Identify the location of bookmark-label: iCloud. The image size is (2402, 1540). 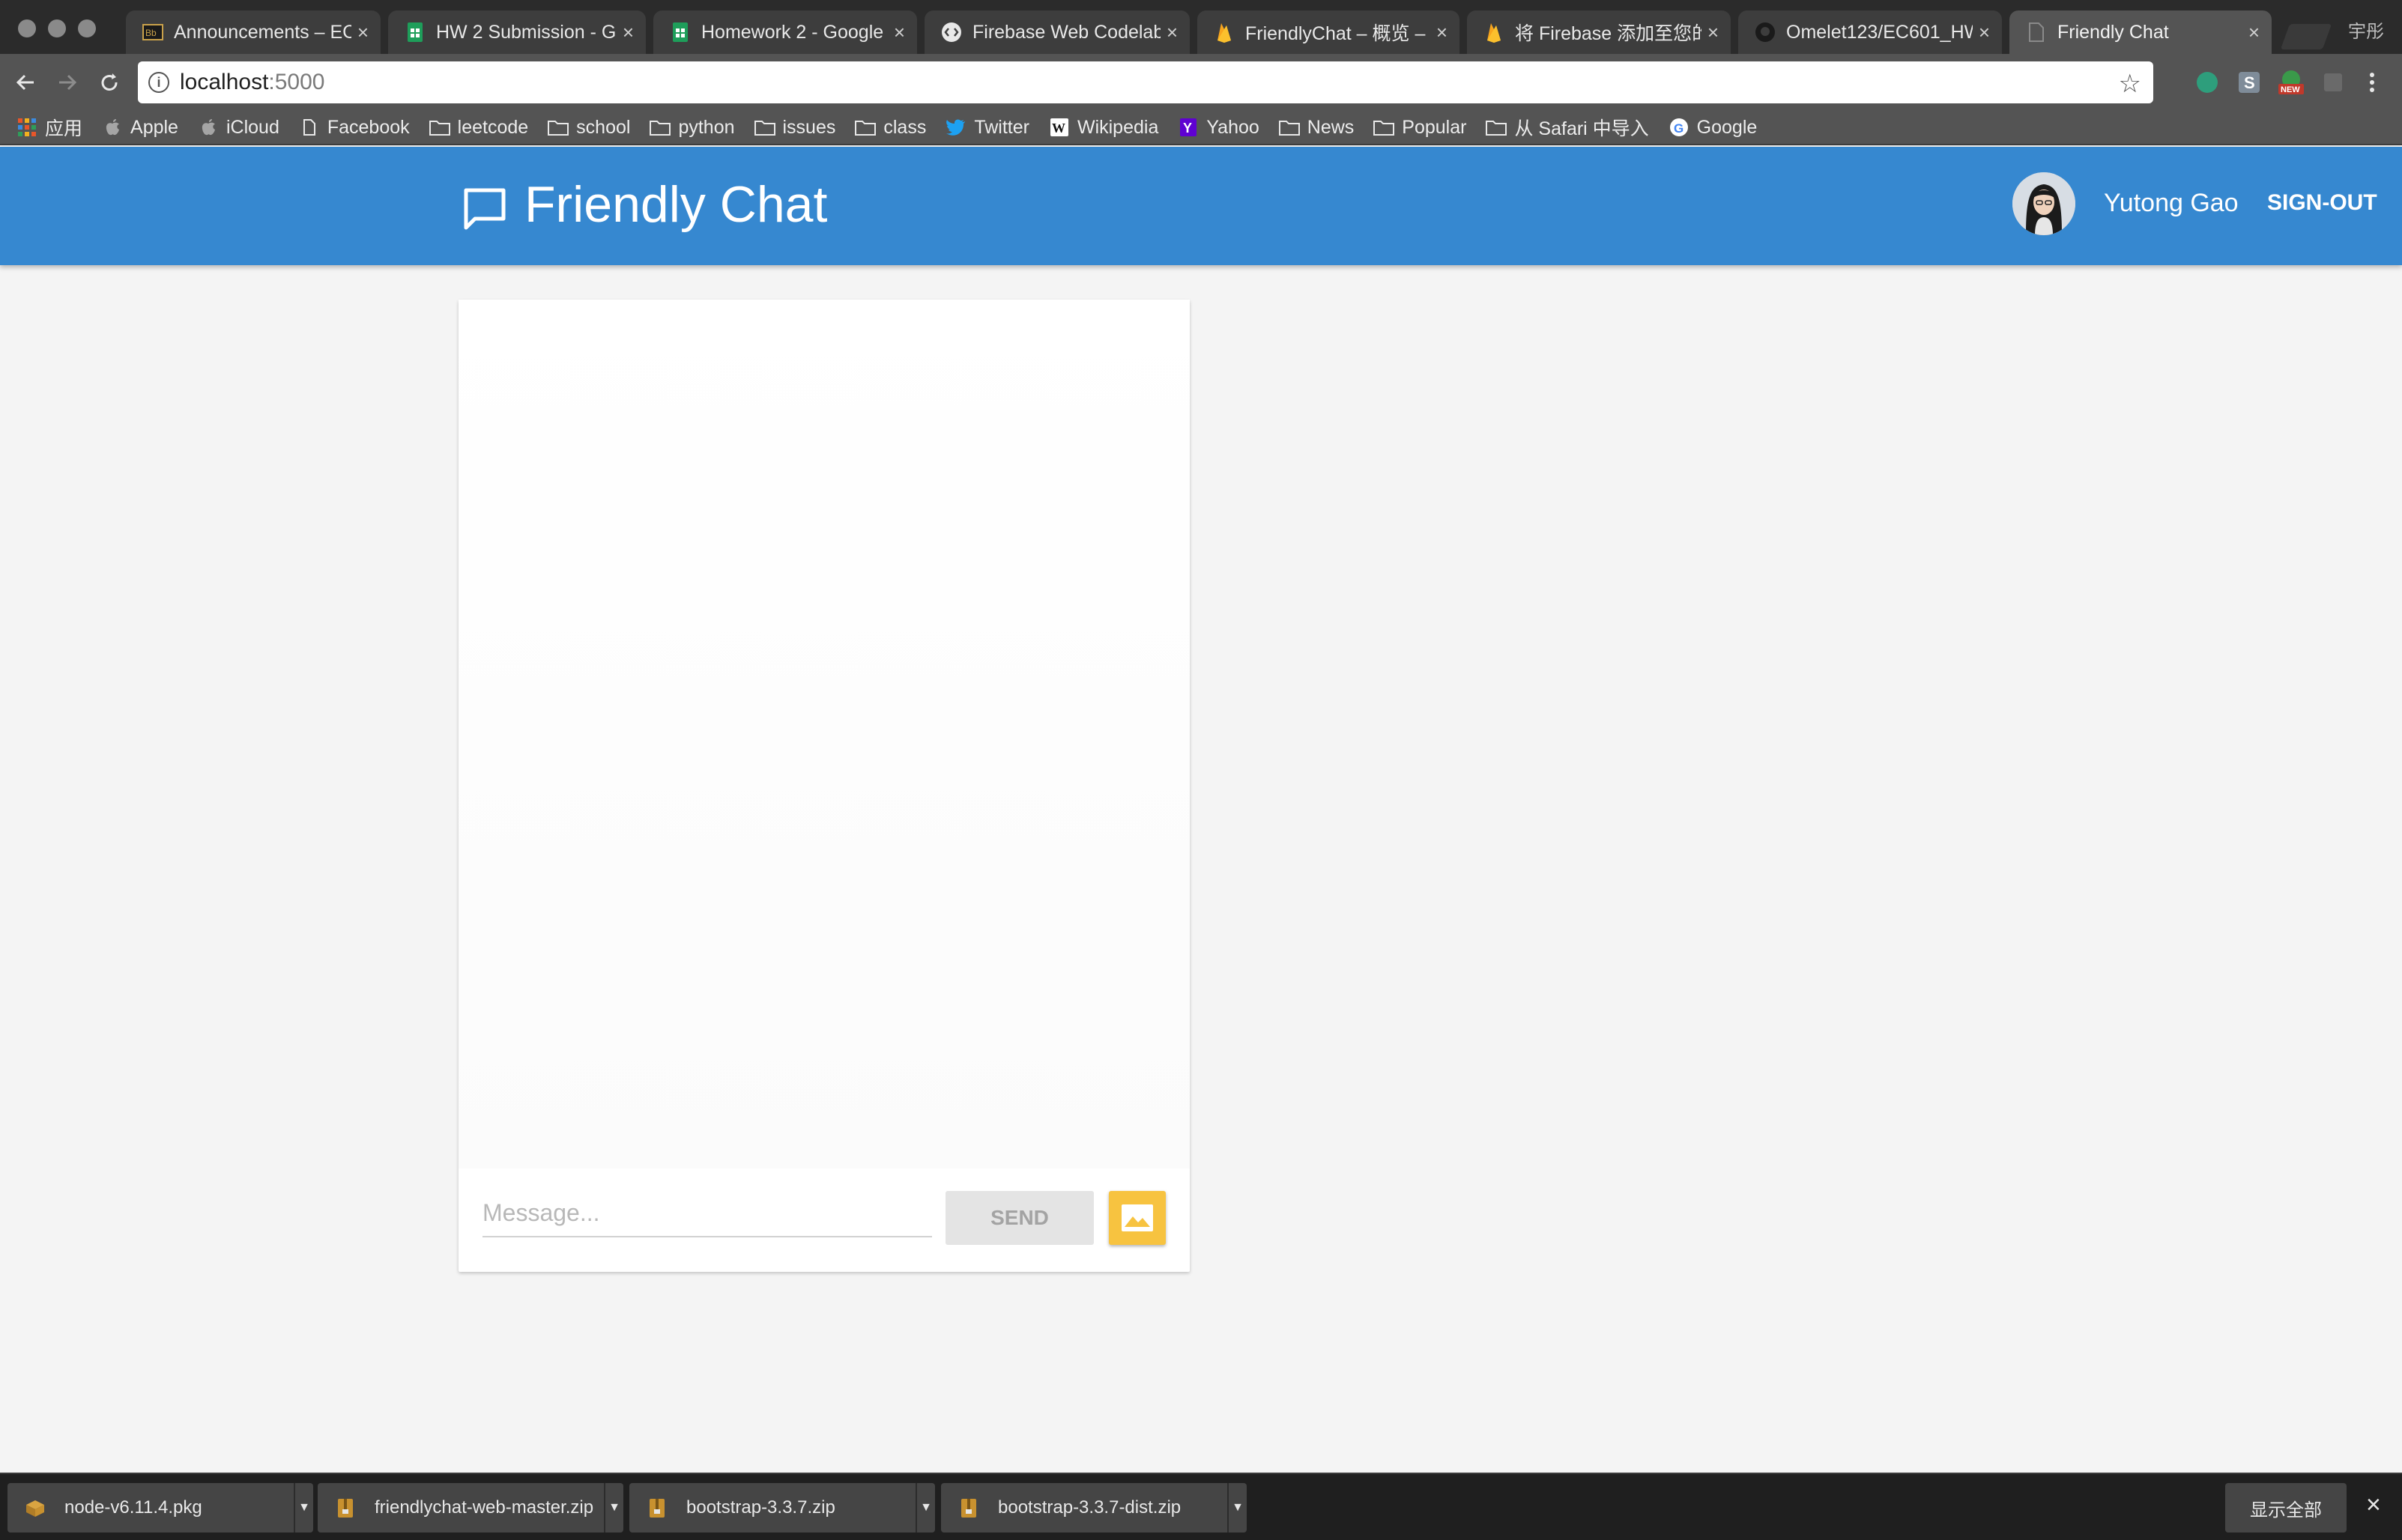
(253, 127).